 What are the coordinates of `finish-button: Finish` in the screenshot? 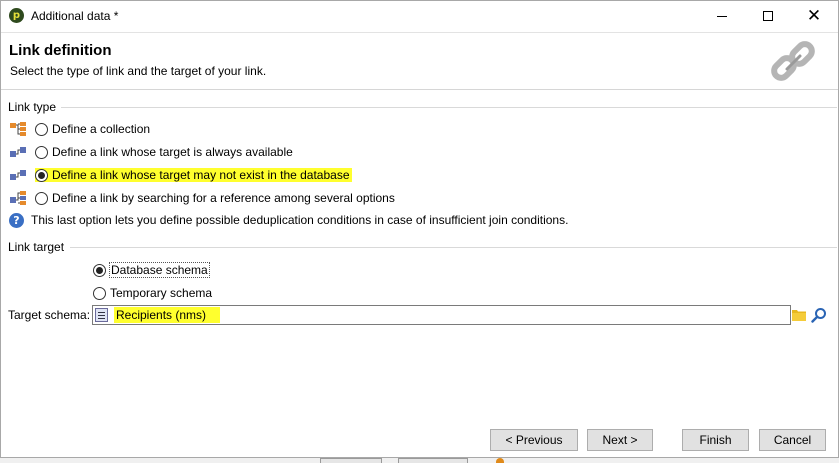 It's located at (715, 440).